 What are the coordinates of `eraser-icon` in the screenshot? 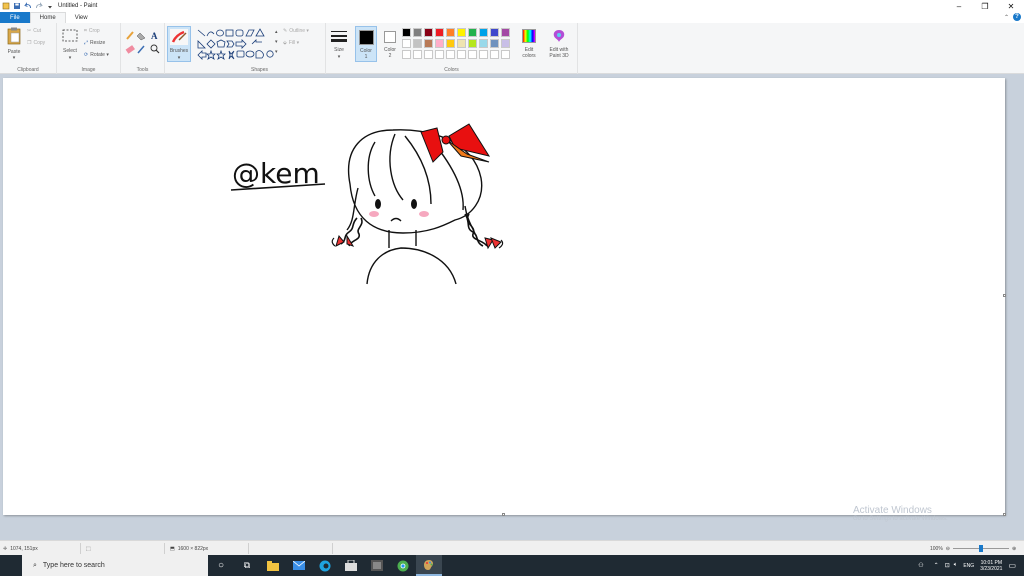 It's located at (130, 49).